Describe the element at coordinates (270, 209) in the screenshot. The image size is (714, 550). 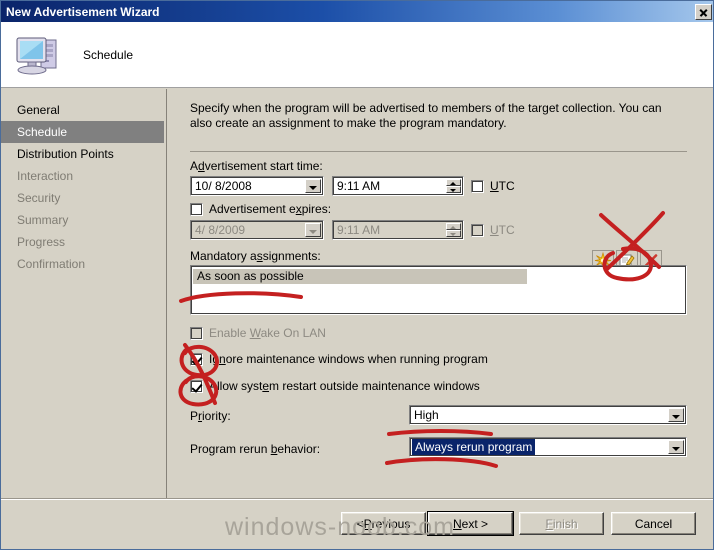
I see `expires-label: Advertisement expires:` at that location.